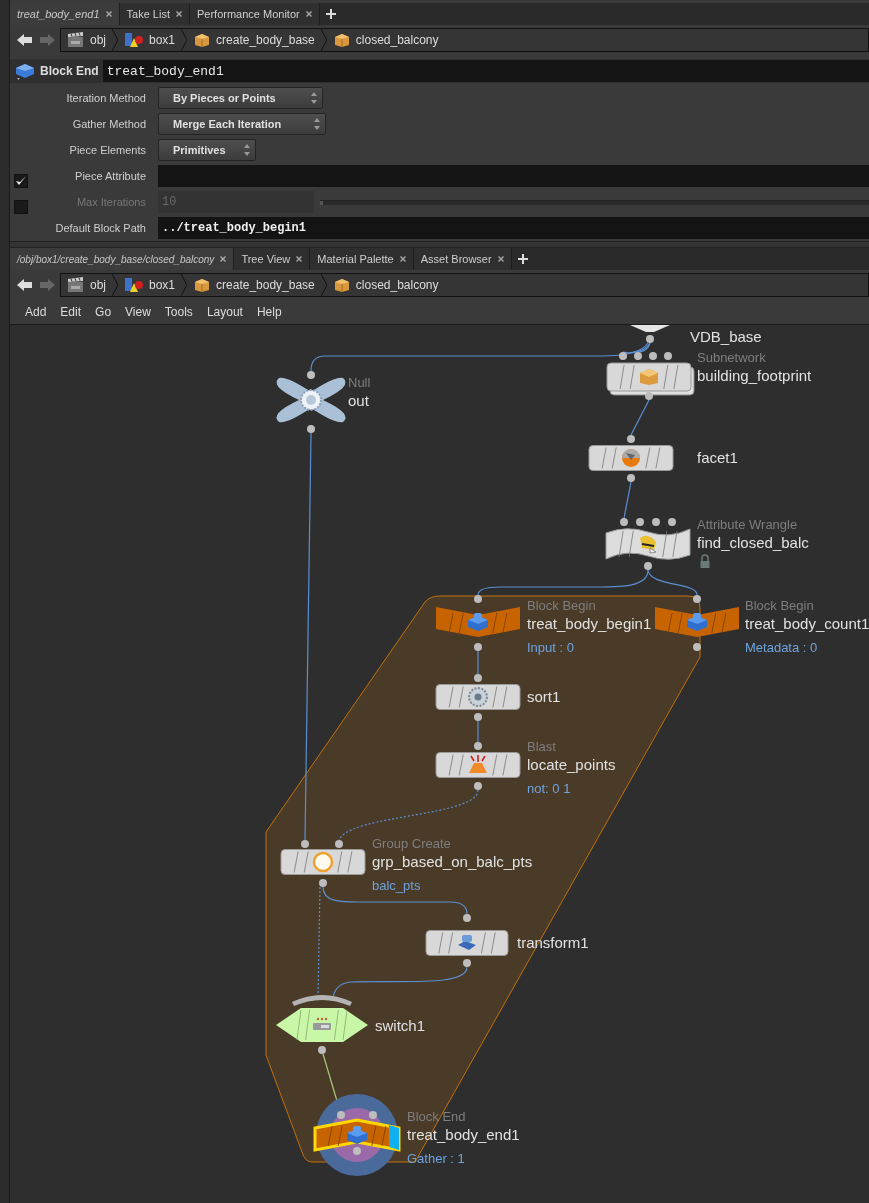 Image resolution: width=869 pixels, height=1203 pixels. What do you see at coordinates (463, 1135) in the screenshot?
I see `node-name: treat_body_end1` at bounding box center [463, 1135].